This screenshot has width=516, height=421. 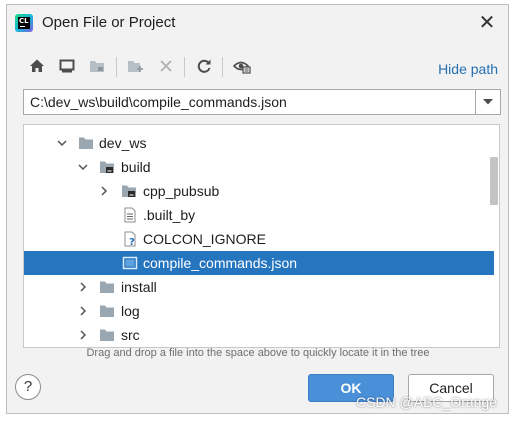 What do you see at coordinates (67, 66) in the screenshot?
I see `desktop-icon` at bounding box center [67, 66].